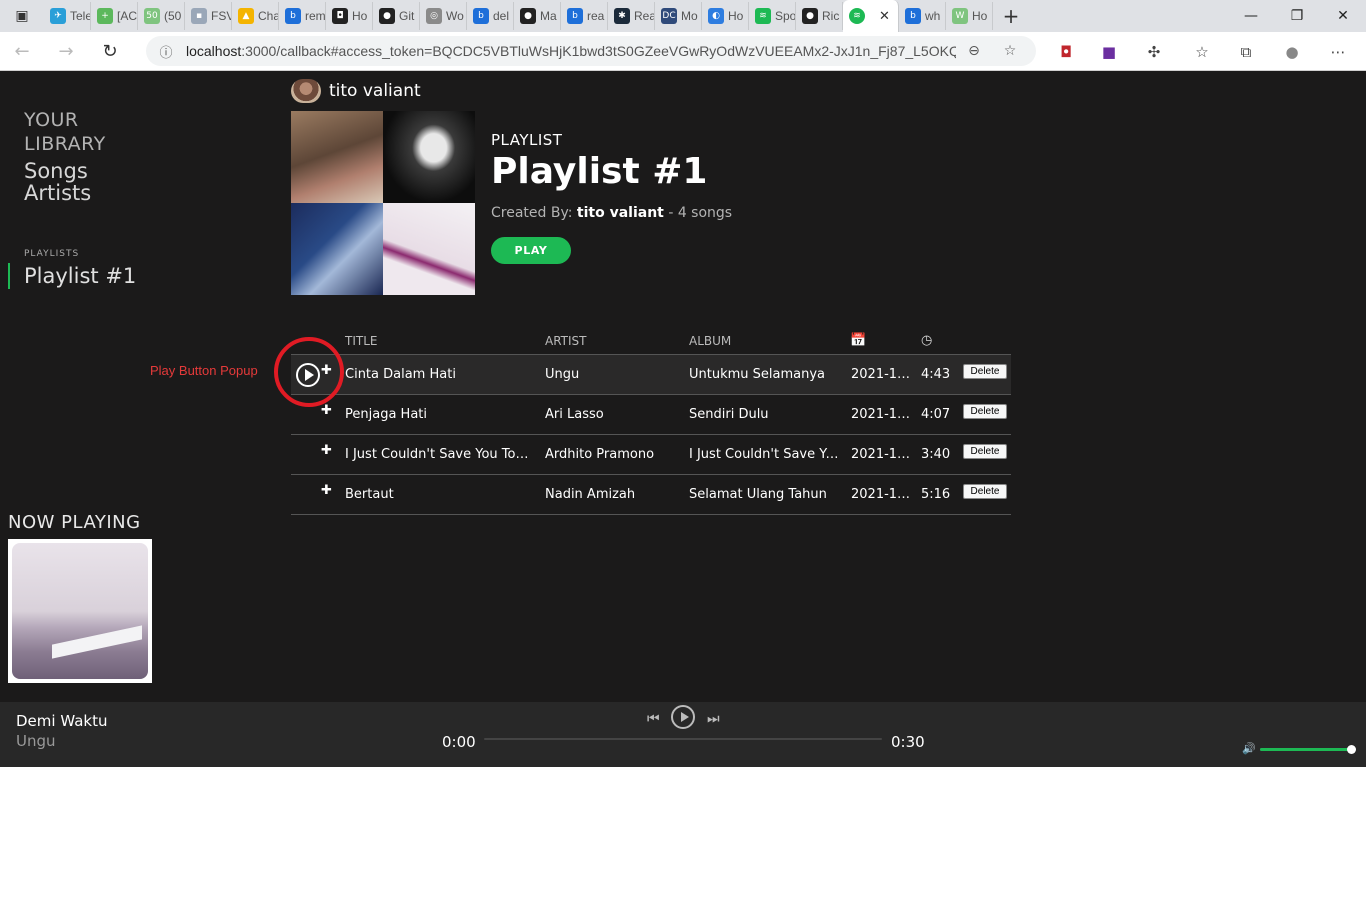 This screenshot has height=900, width=1366. I want to click on playlist-cover-mosaic, so click(383, 203).